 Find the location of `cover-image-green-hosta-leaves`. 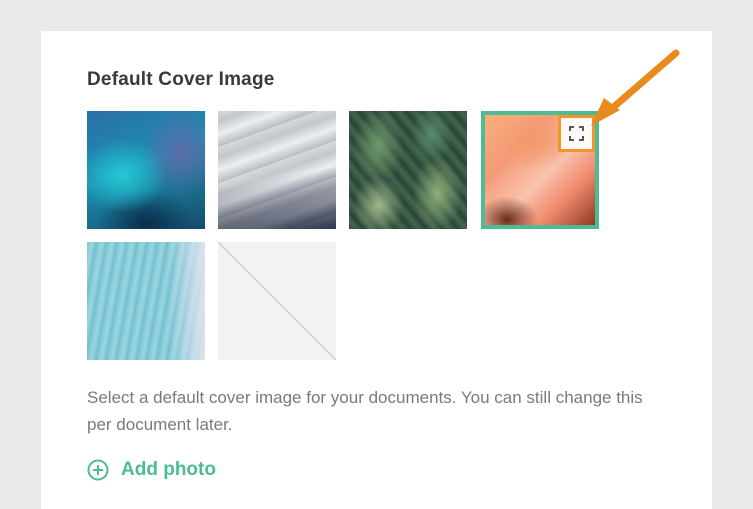

cover-image-green-hosta-leaves is located at coordinates (408, 170).